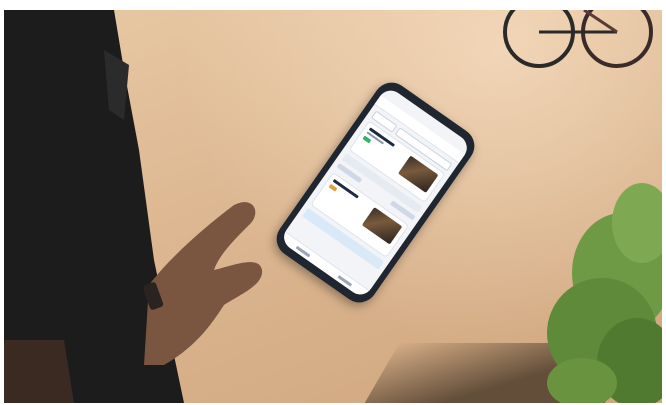  What do you see at coordinates (389, 95) in the screenshot?
I see `status-time` at bounding box center [389, 95].